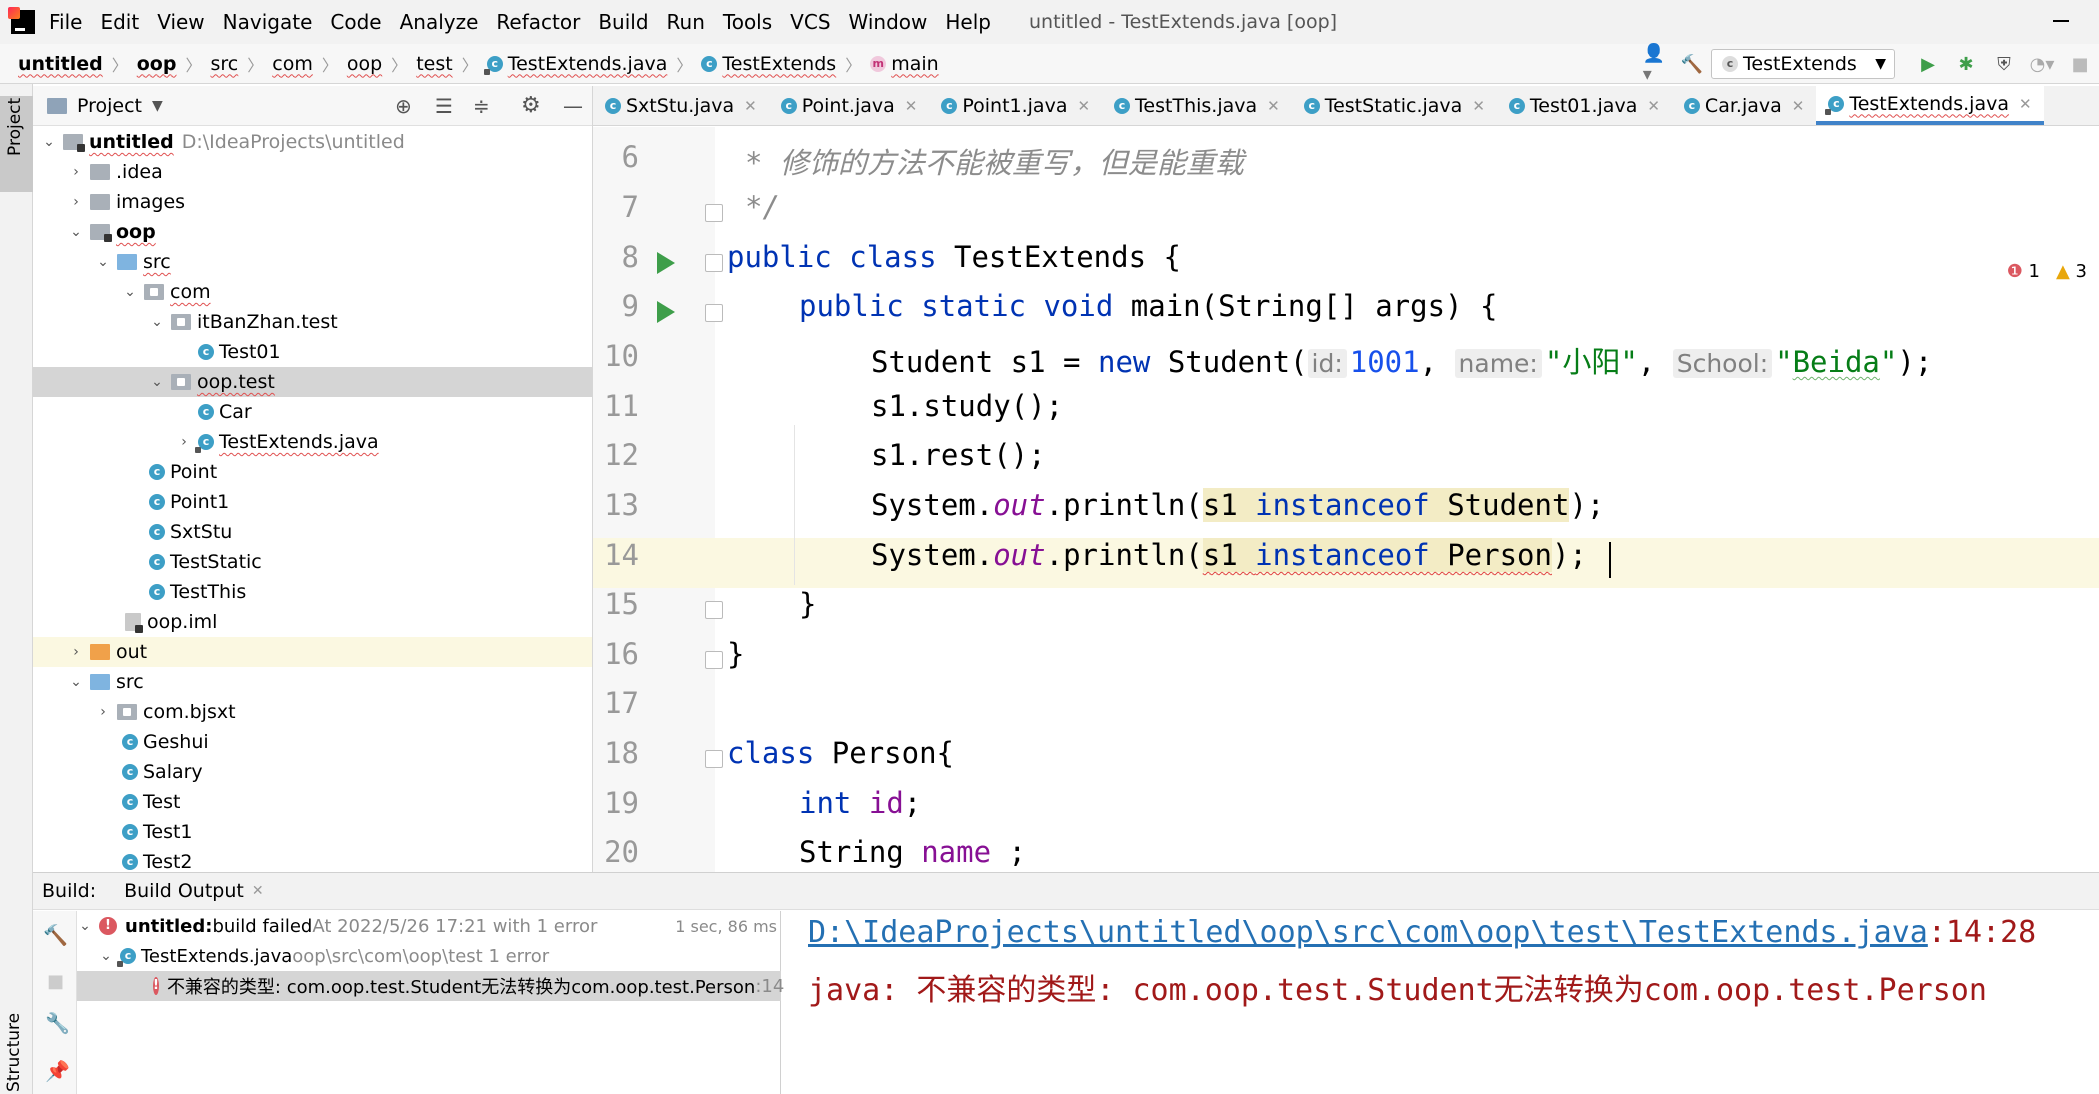  What do you see at coordinates (1744, 105) in the screenshot?
I see `tab-car: c Car.java ✕` at bounding box center [1744, 105].